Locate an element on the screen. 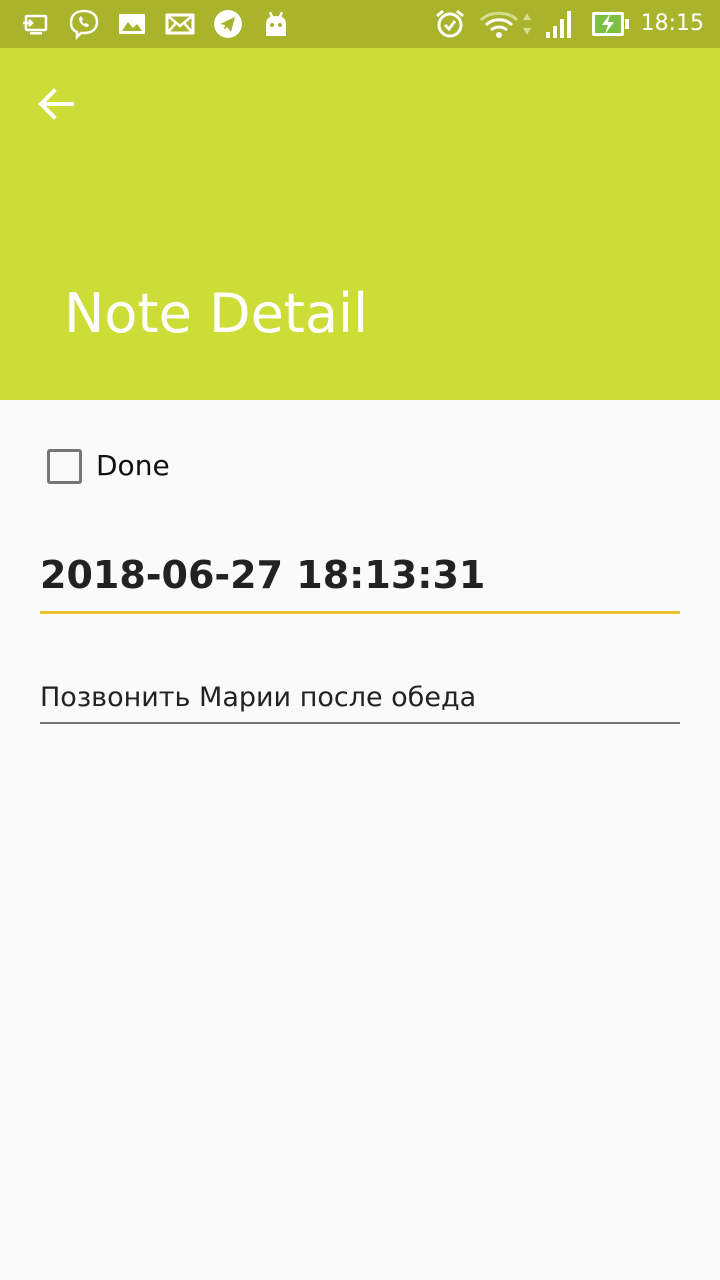 The height and width of the screenshot is (1280, 720). done-checkbox is located at coordinates (64, 466).